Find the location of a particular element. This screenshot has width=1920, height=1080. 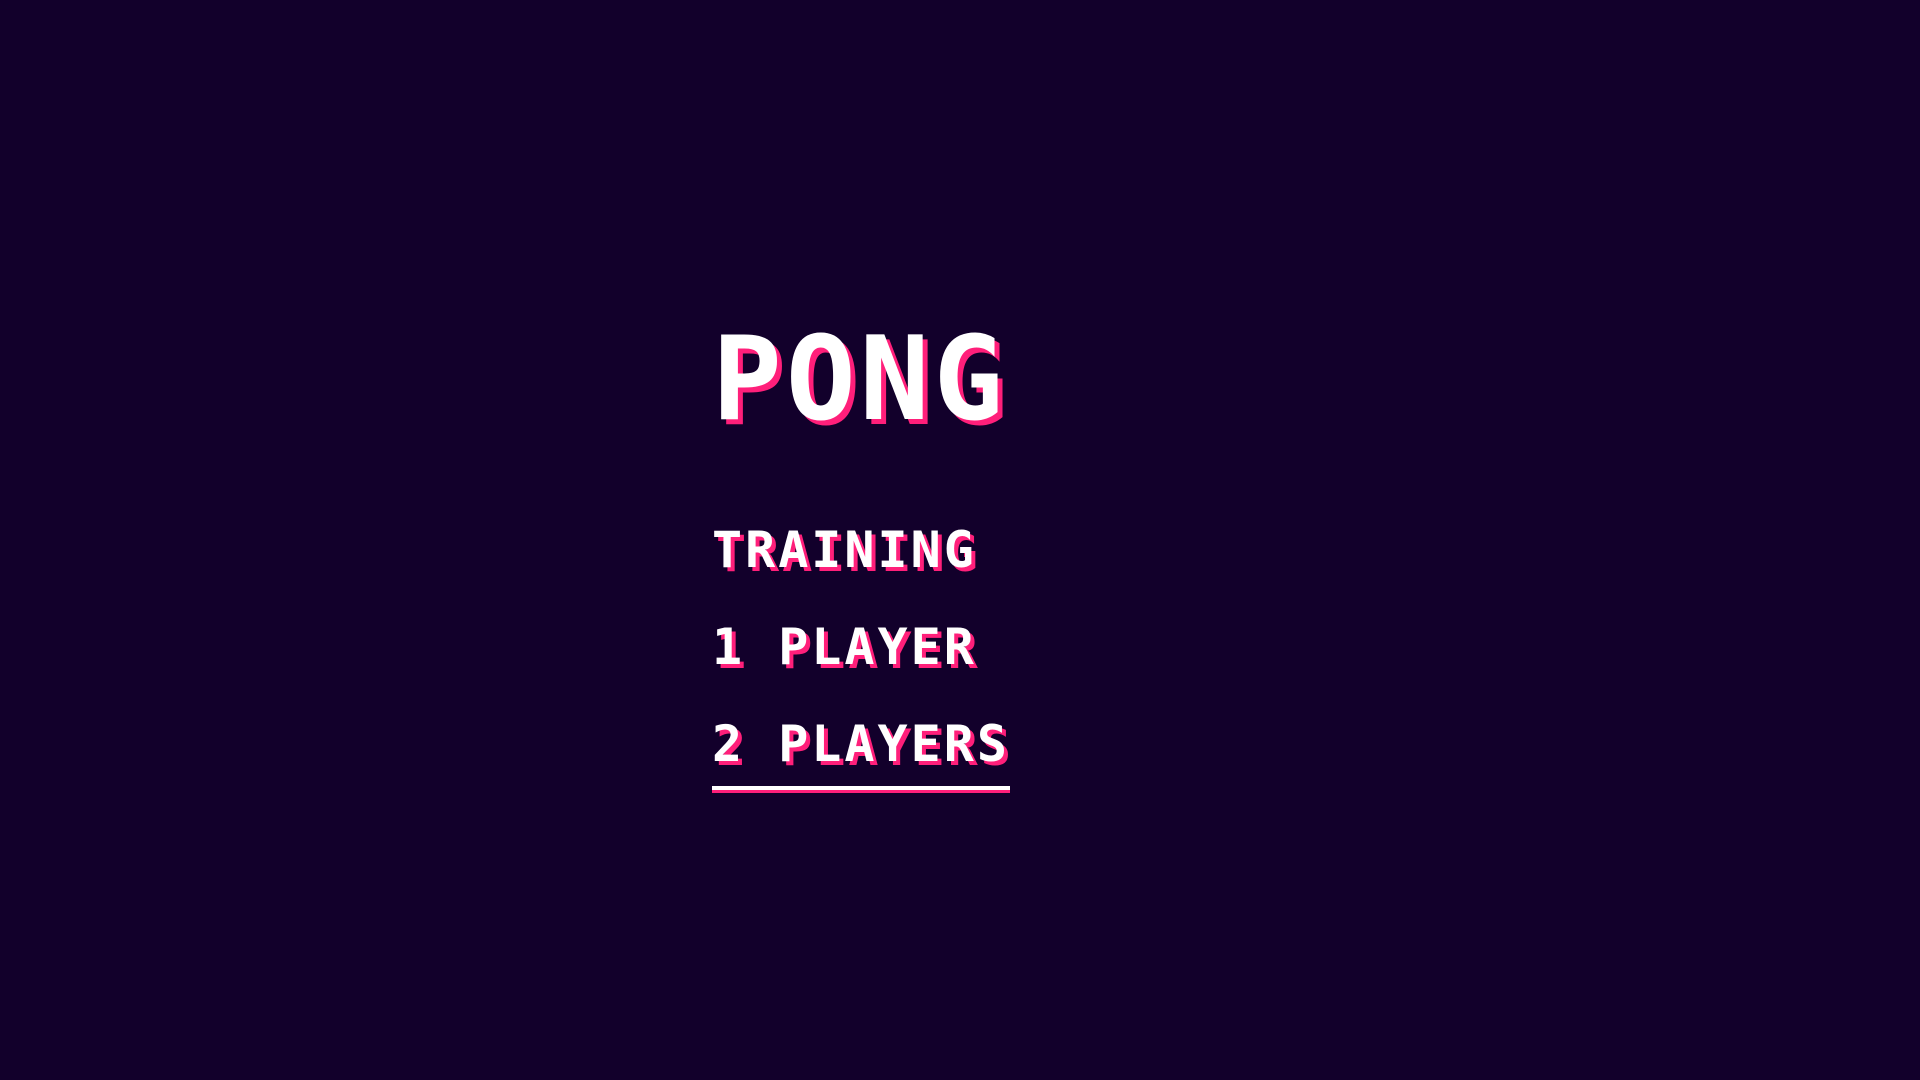

menu-item-2-players-label: 2 PLAYERS is located at coordinates (861, 747).